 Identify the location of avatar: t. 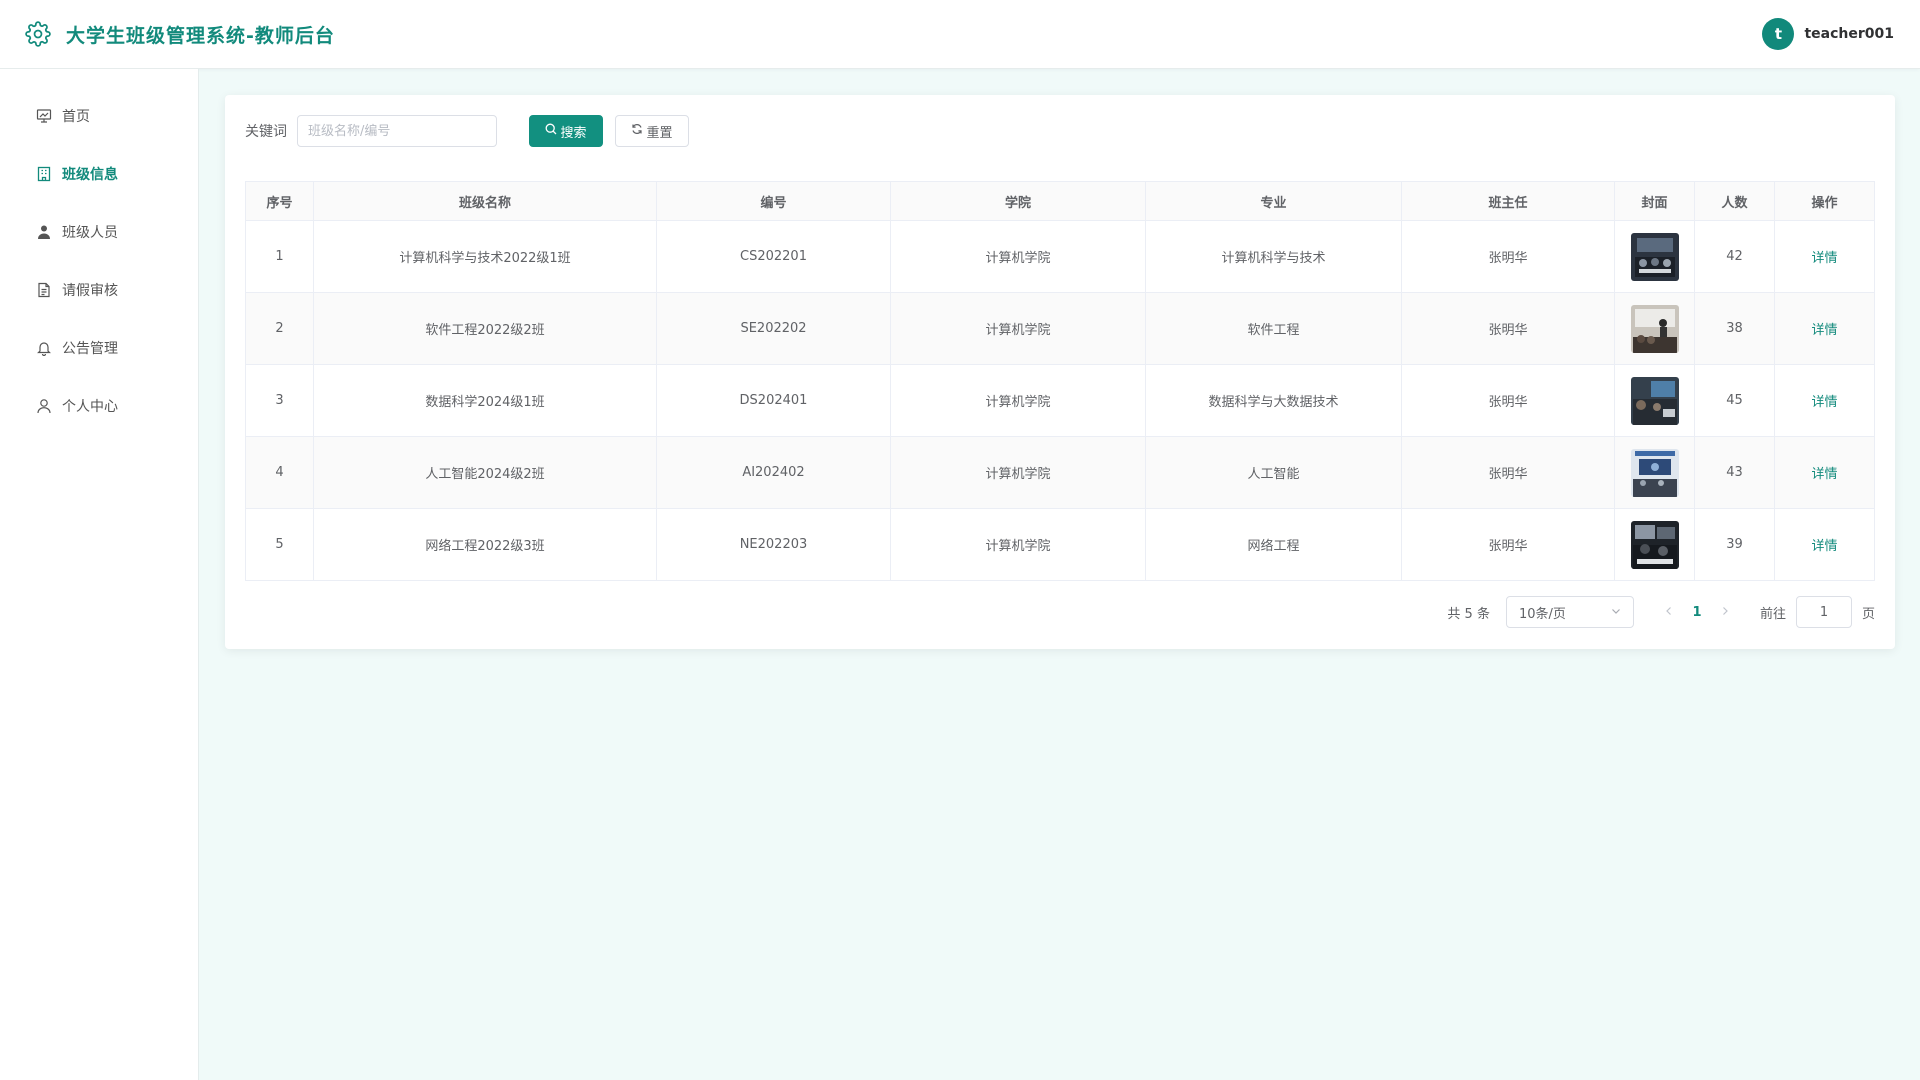
(1778, 34).